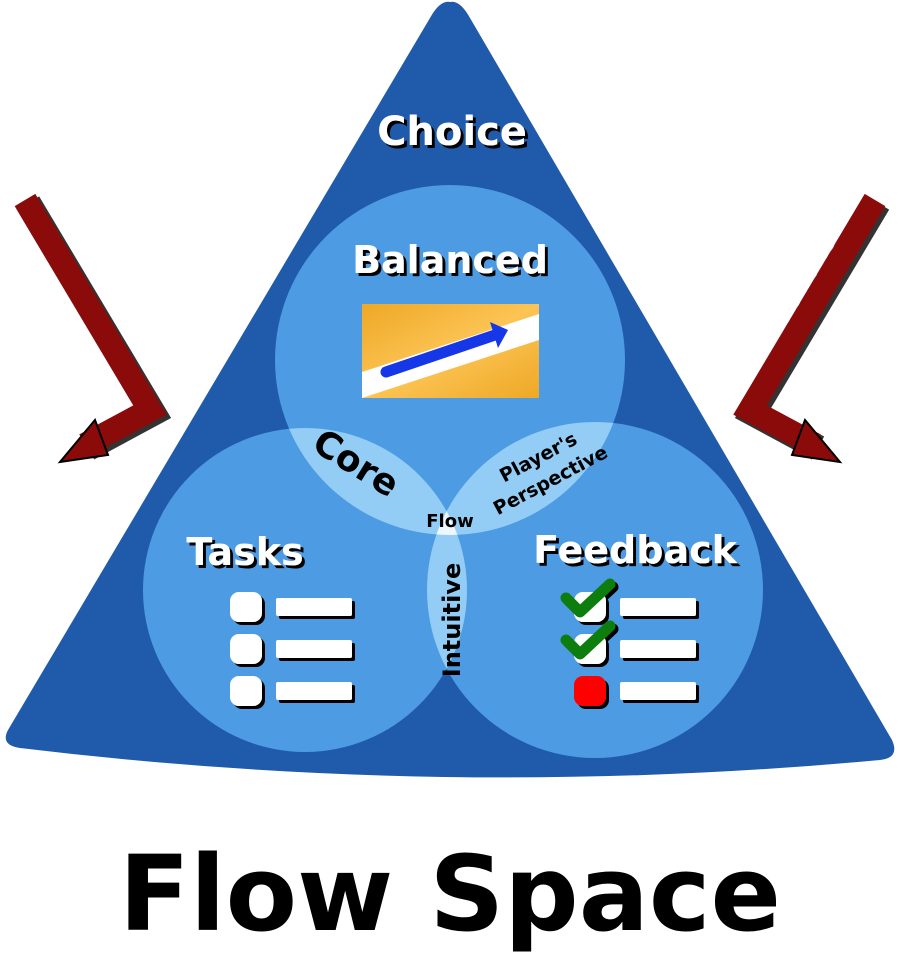 The height and width of the screenshot is (980, 900). I want to click on balanced-label: Balanced, so click(450, 260).